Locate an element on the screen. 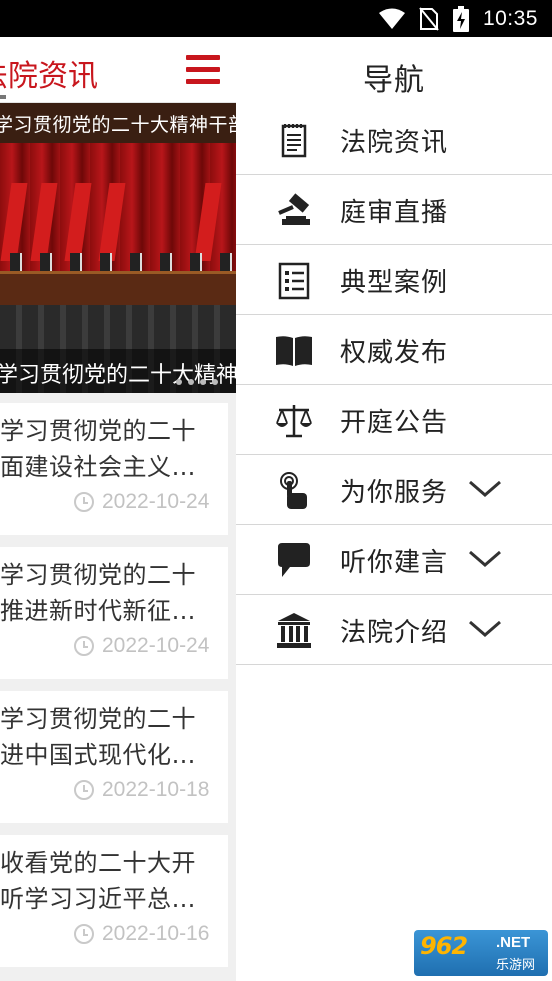 The width and height of the screenshot is (552, 981). news-card: 收看党的二十大开 听学习习近平总… 2022-10-16 is located at coordinates (114, 901).